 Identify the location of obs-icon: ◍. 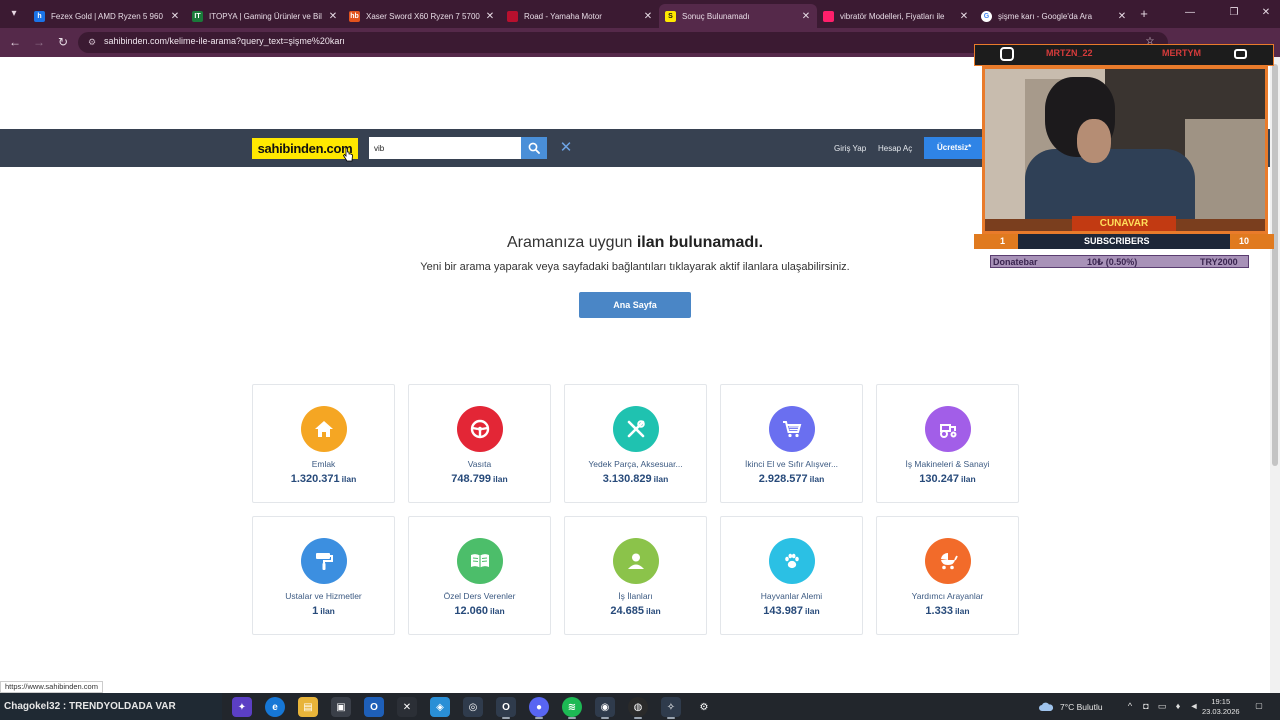
(638, 708).